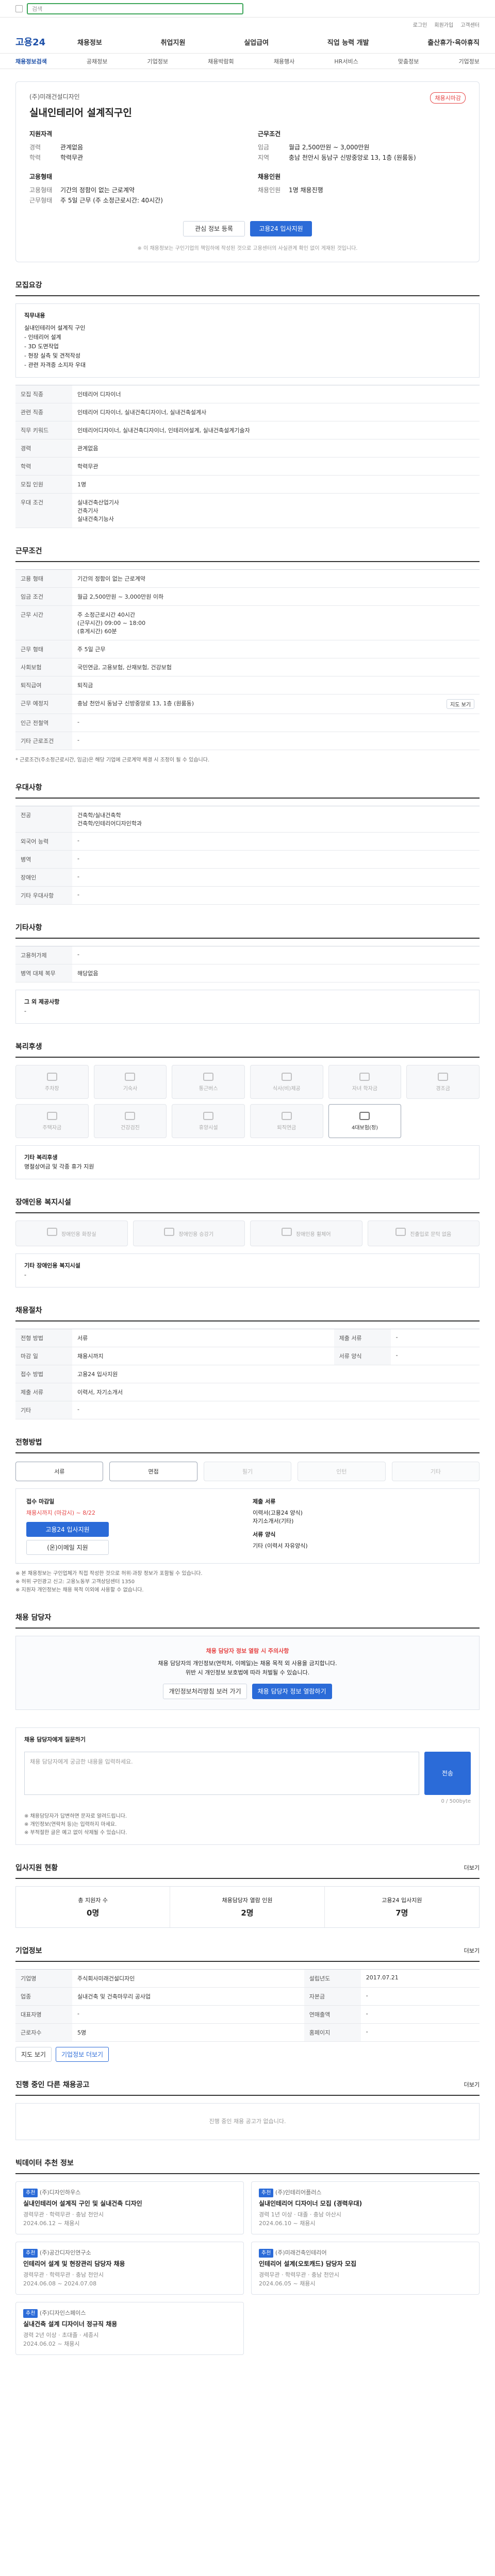 The image size is (495, 2576). Describe the element at coordinates (221, 1773) in the screenshot. I see `inquiry-textarea: 채용 담당자에게 궁금한 내용을 입력하세요.` at that location.